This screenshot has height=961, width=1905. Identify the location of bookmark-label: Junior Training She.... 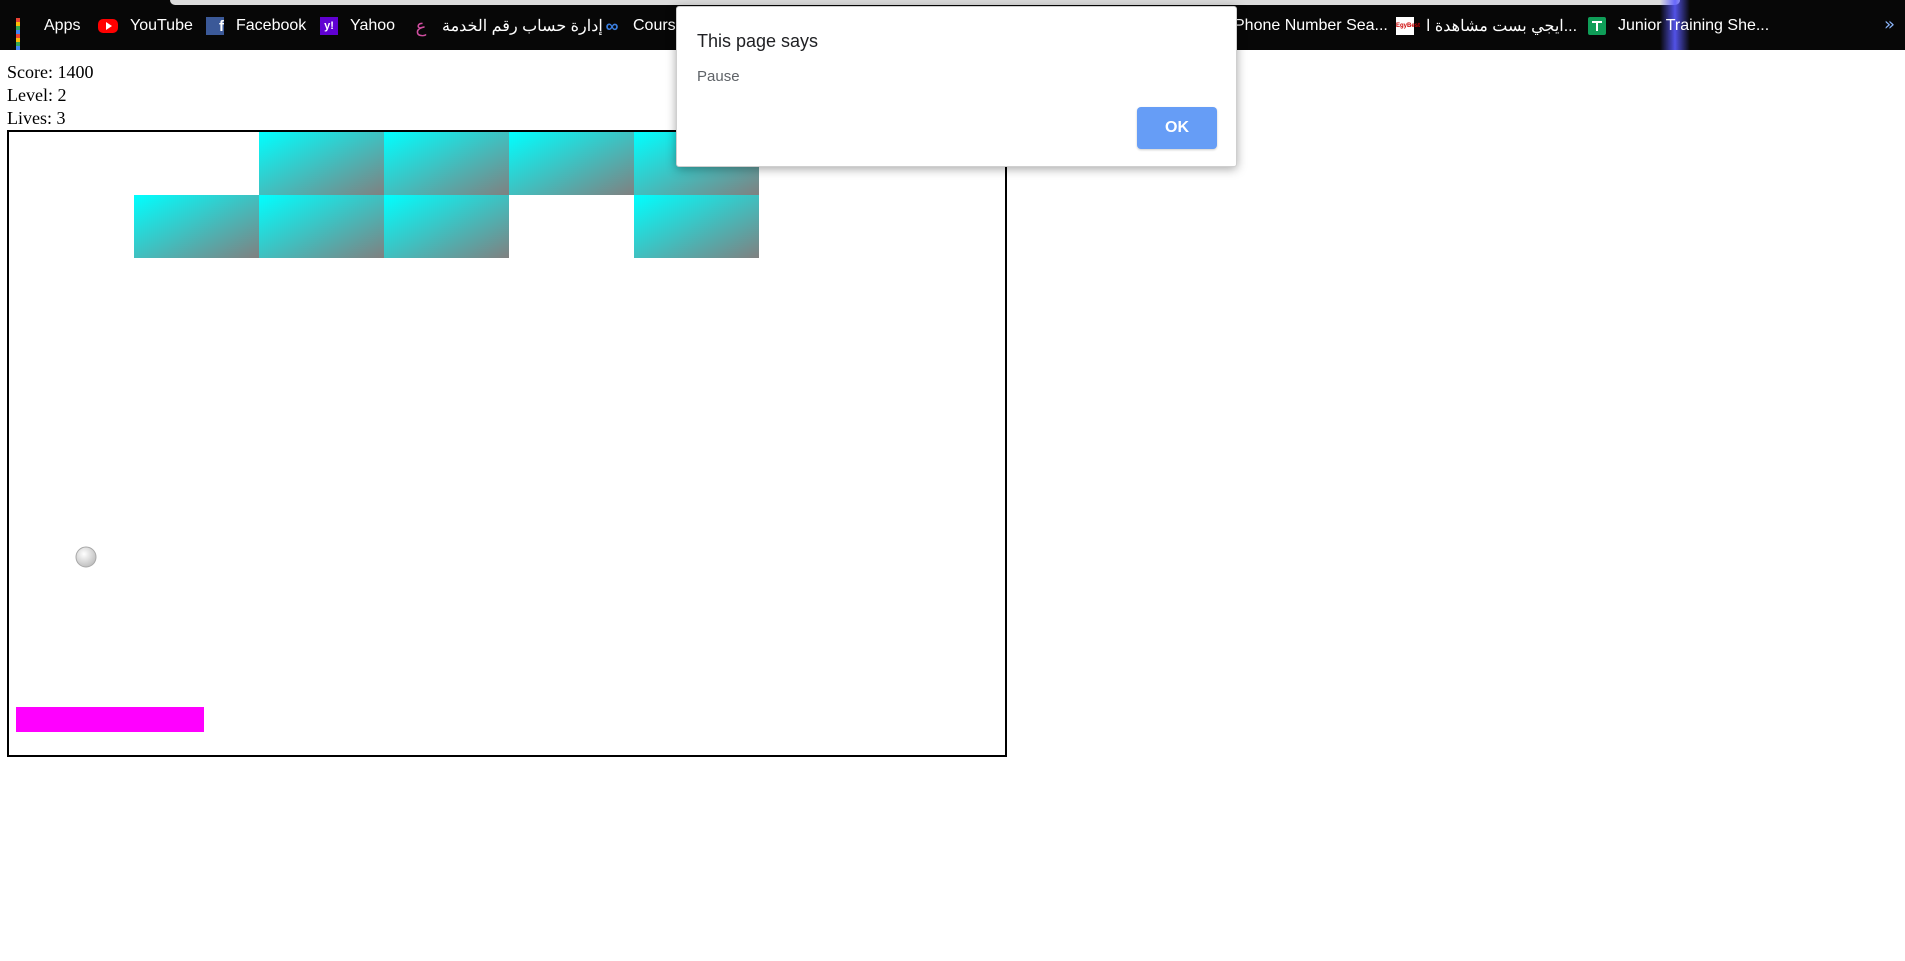
(1694, 25).